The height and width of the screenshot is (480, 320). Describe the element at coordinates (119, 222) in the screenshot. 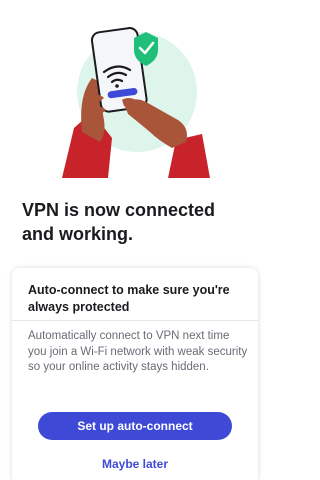

I see `page-title: VPN is now connected and working.` at that location.